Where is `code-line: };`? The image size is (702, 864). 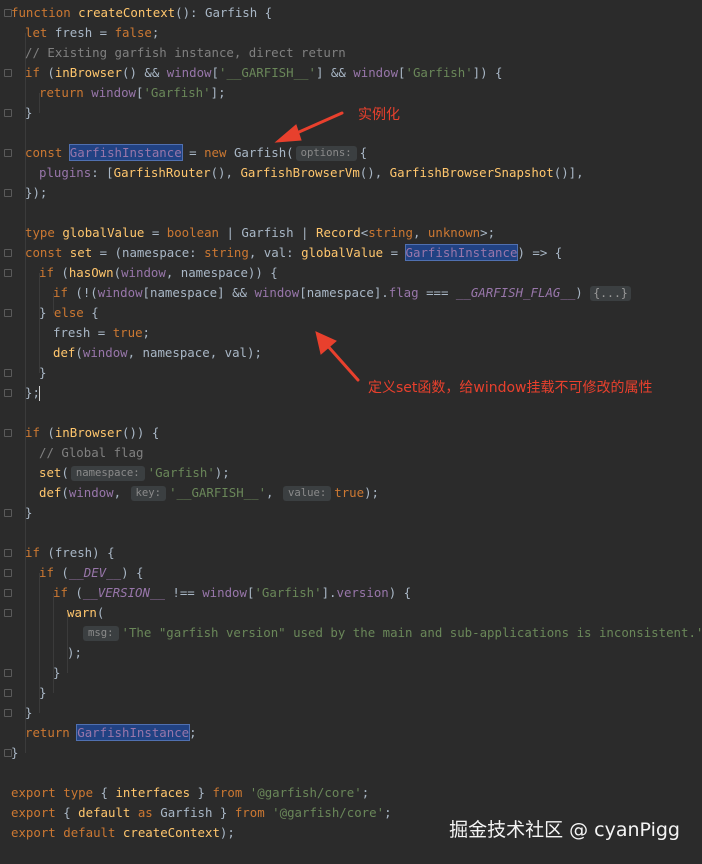 code-line: }; is located at coordinates (32, 393).